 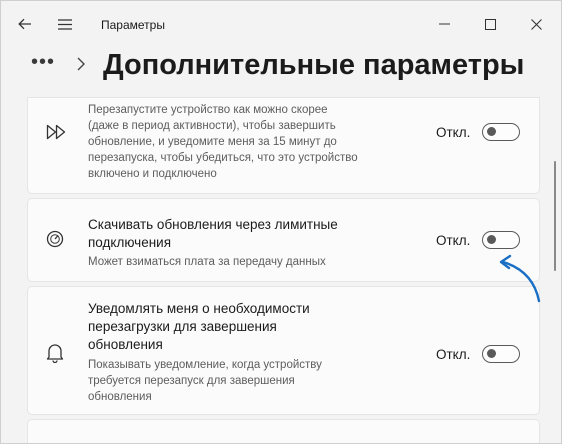 I want to click on fast-forward-icon, so click(x=57, y=134).